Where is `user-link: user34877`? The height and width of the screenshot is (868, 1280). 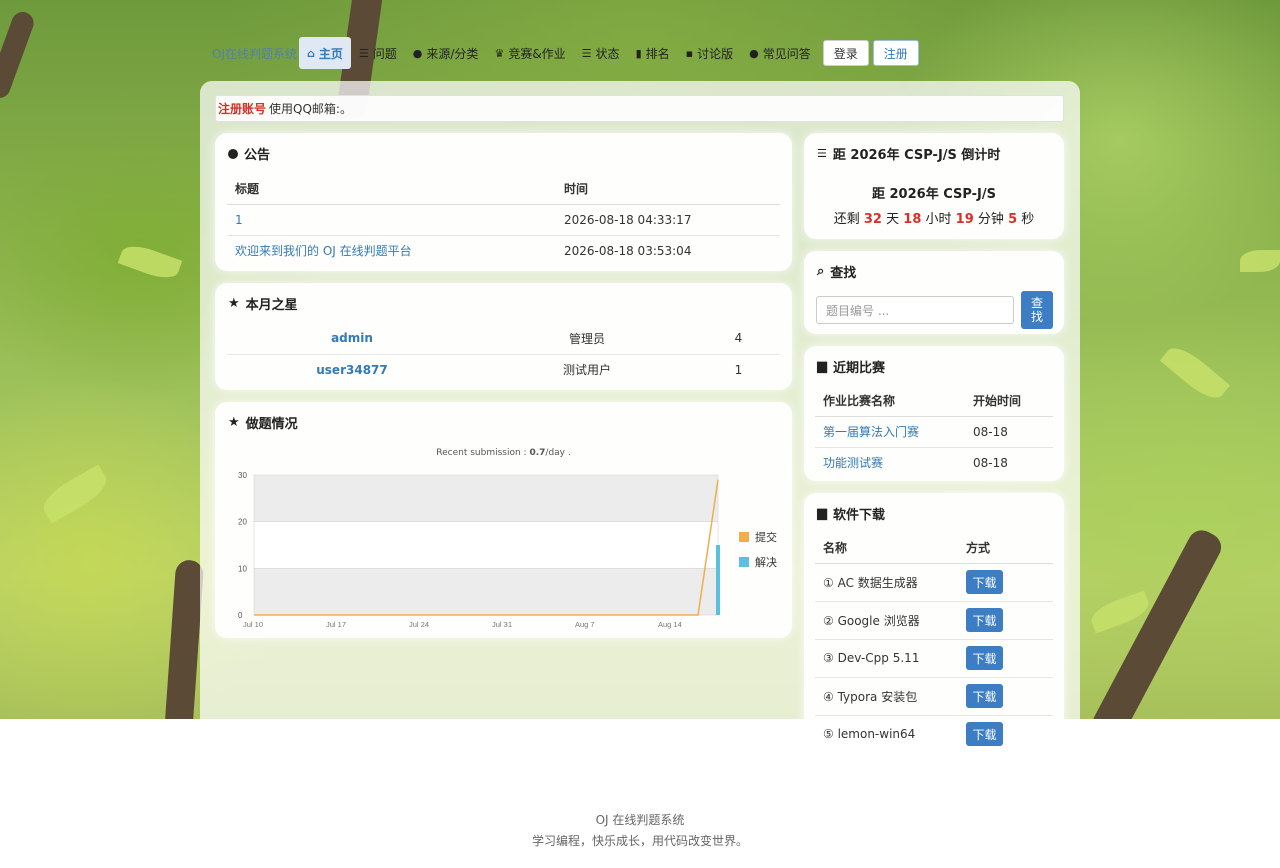 user-link: user34877 is located at coordinates (352, 370).